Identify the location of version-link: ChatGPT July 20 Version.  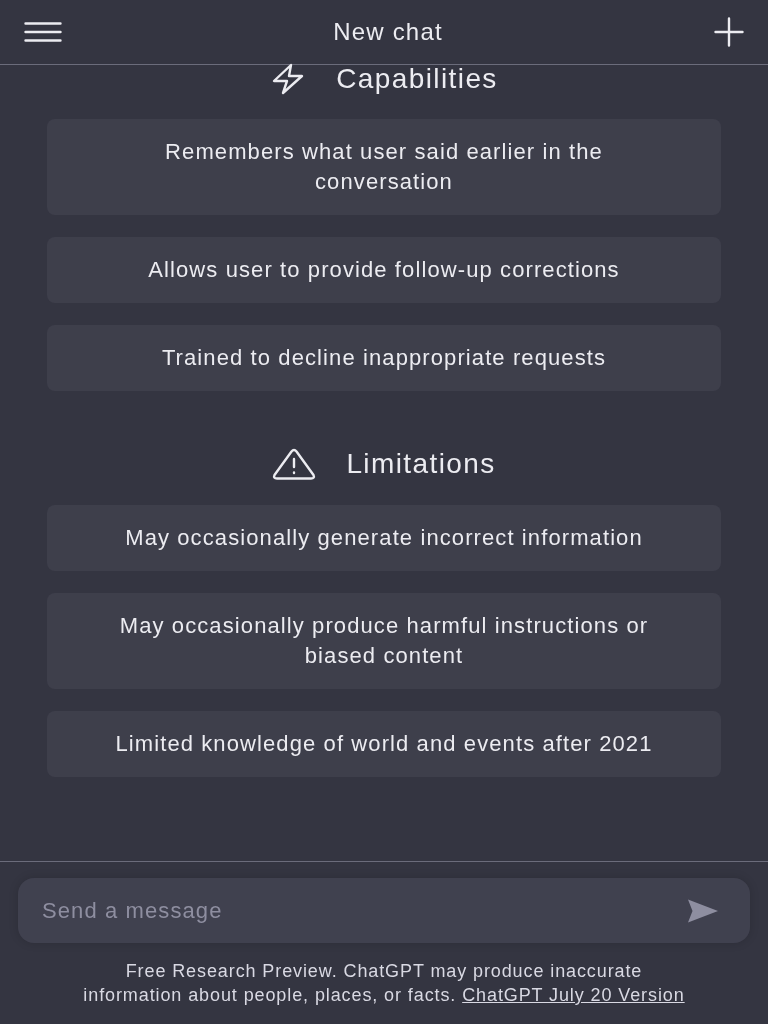
(573, 995).